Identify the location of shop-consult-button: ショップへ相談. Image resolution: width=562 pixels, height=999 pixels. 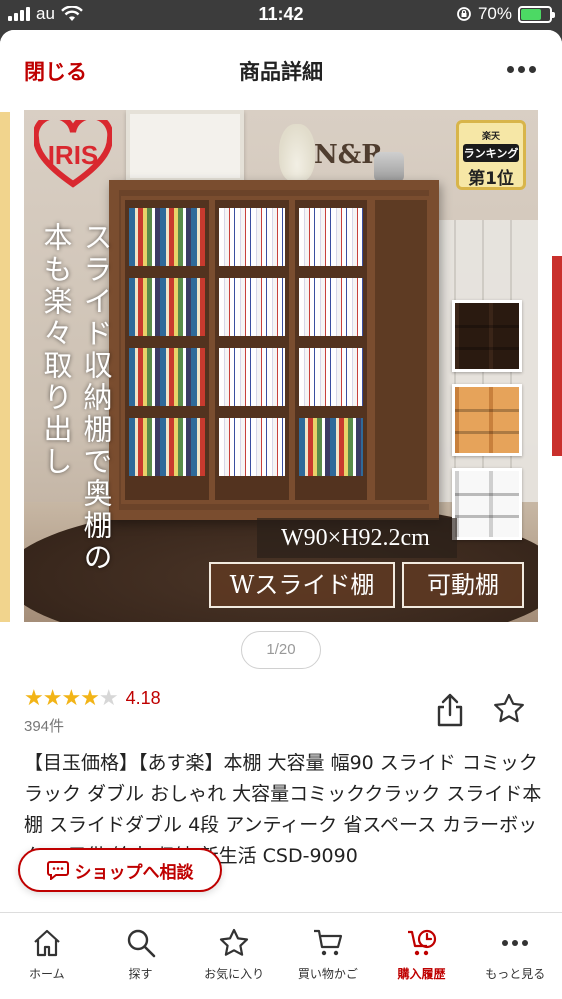
(120, 870).